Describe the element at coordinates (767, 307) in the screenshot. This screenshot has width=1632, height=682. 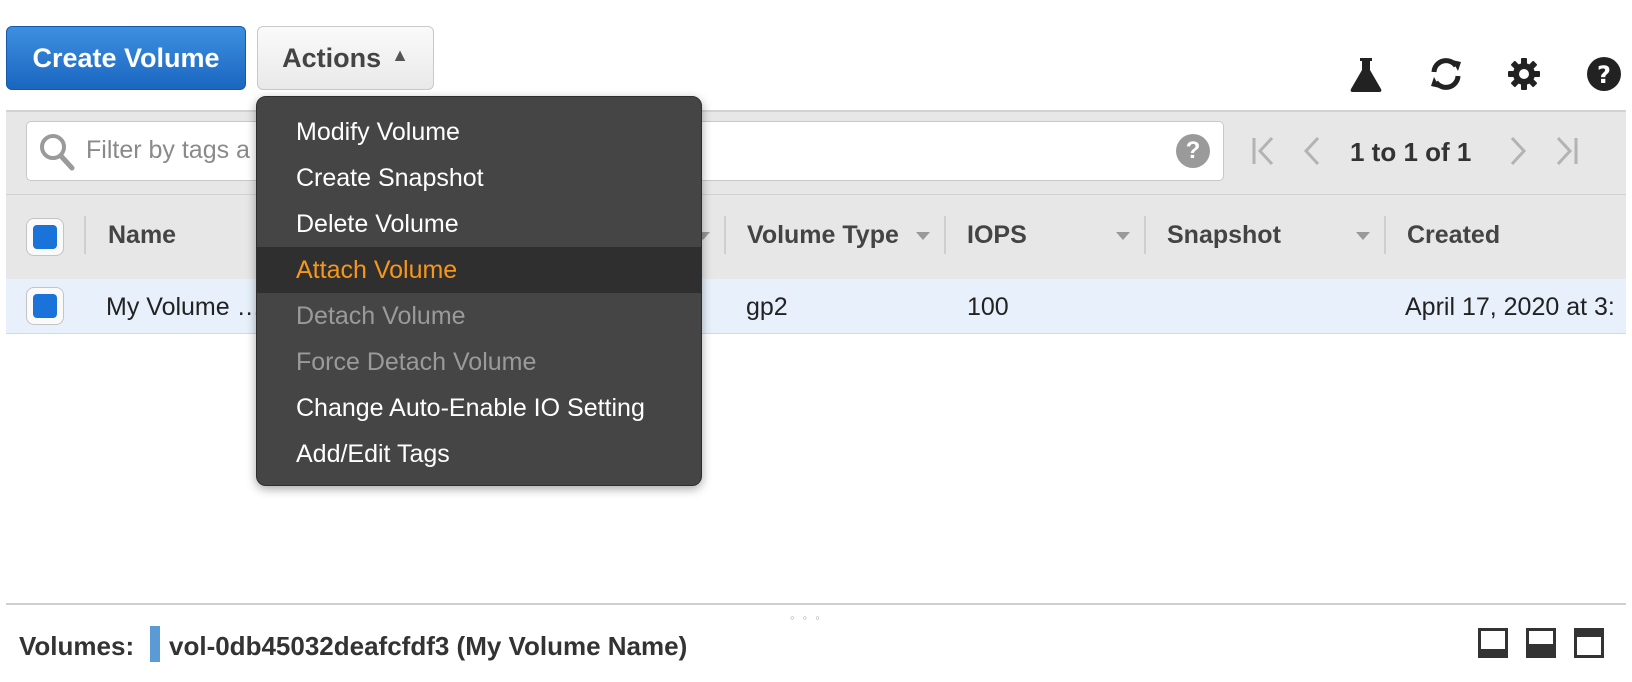
I see `cell-volume-type: gp2` at that location.